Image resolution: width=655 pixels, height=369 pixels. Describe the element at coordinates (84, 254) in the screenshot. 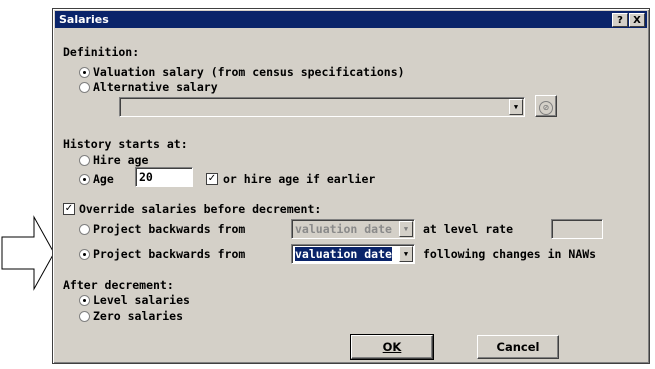

I see `project-naw-radio` at that location.